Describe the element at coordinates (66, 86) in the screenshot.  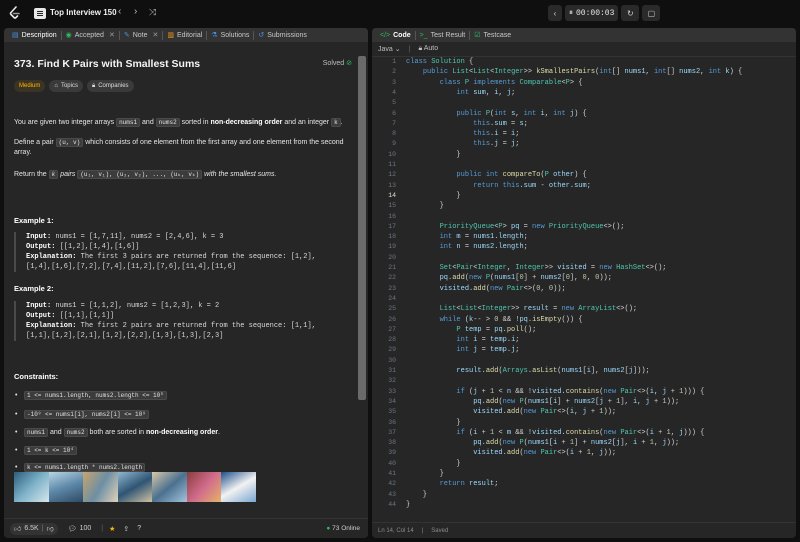
I see `topics-badge: ⌂ Topics` at that location.